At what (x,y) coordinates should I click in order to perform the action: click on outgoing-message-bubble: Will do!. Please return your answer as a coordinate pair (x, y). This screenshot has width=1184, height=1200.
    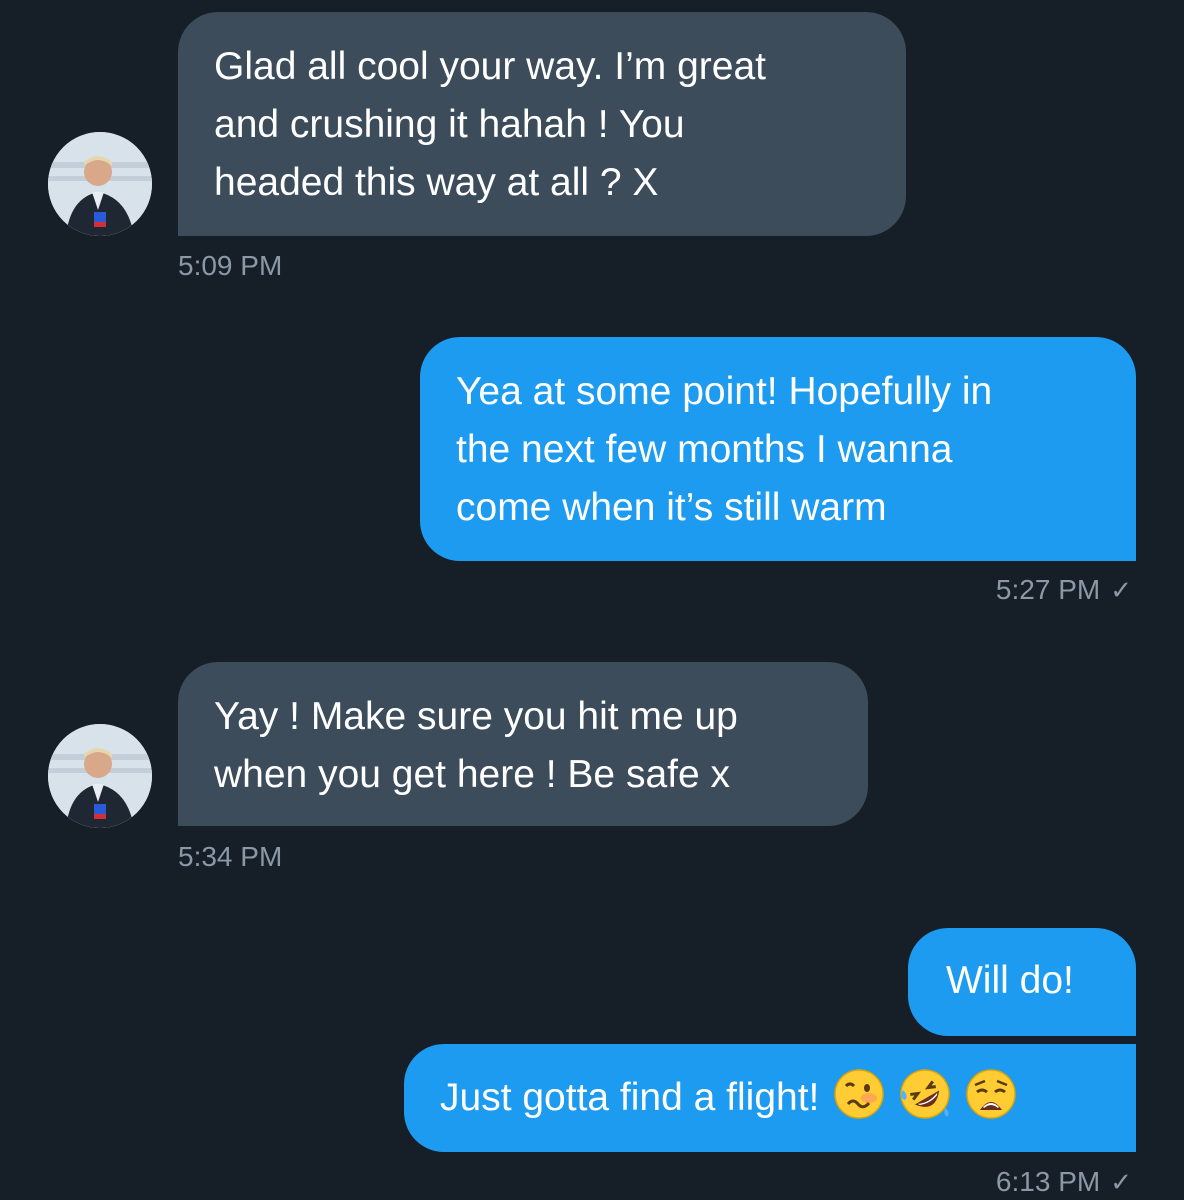
    Looking at the image, I should click on (1022, 982).